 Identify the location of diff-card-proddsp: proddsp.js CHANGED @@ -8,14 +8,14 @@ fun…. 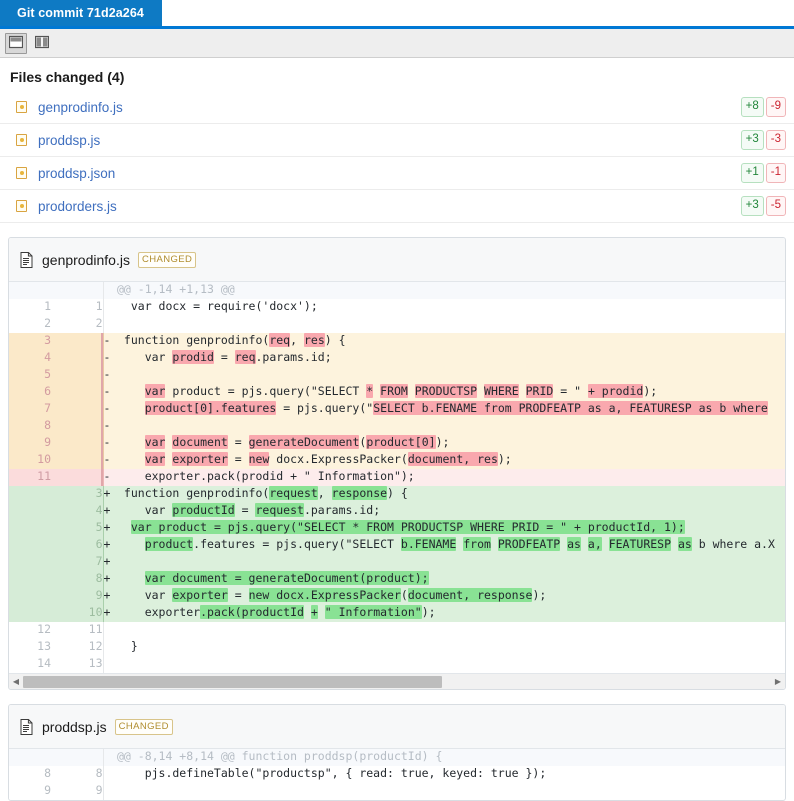
(397, 752).